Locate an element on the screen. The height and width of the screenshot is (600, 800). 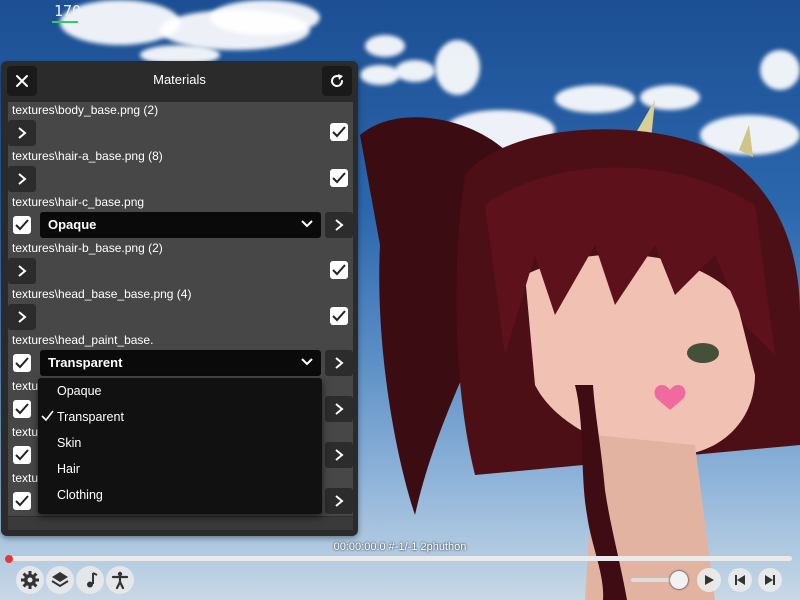
time-readout: 00:00:00.0 #-1/-1 2phuthon is located at coordinates (400, 547).